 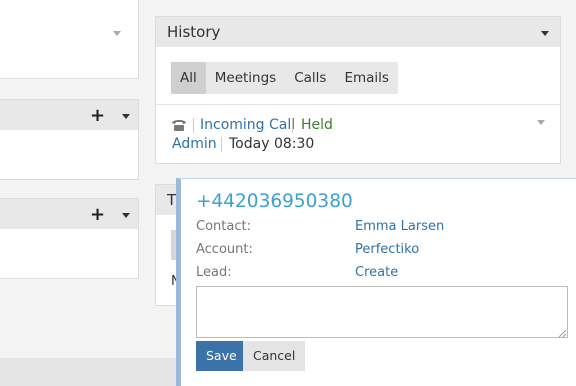 What do you see at coordinates (399, 226) in the screenshot?
I see `contact-link: Emma Larsen` at bounding box center [399, 226].